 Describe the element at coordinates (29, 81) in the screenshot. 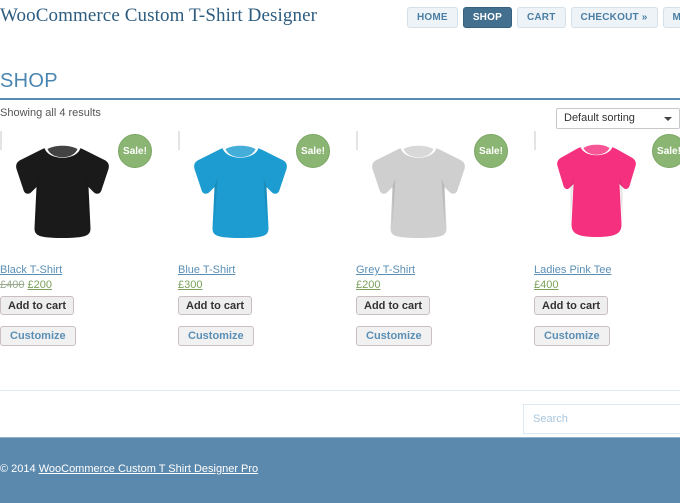

I see `page-title: SHOP` at that location.